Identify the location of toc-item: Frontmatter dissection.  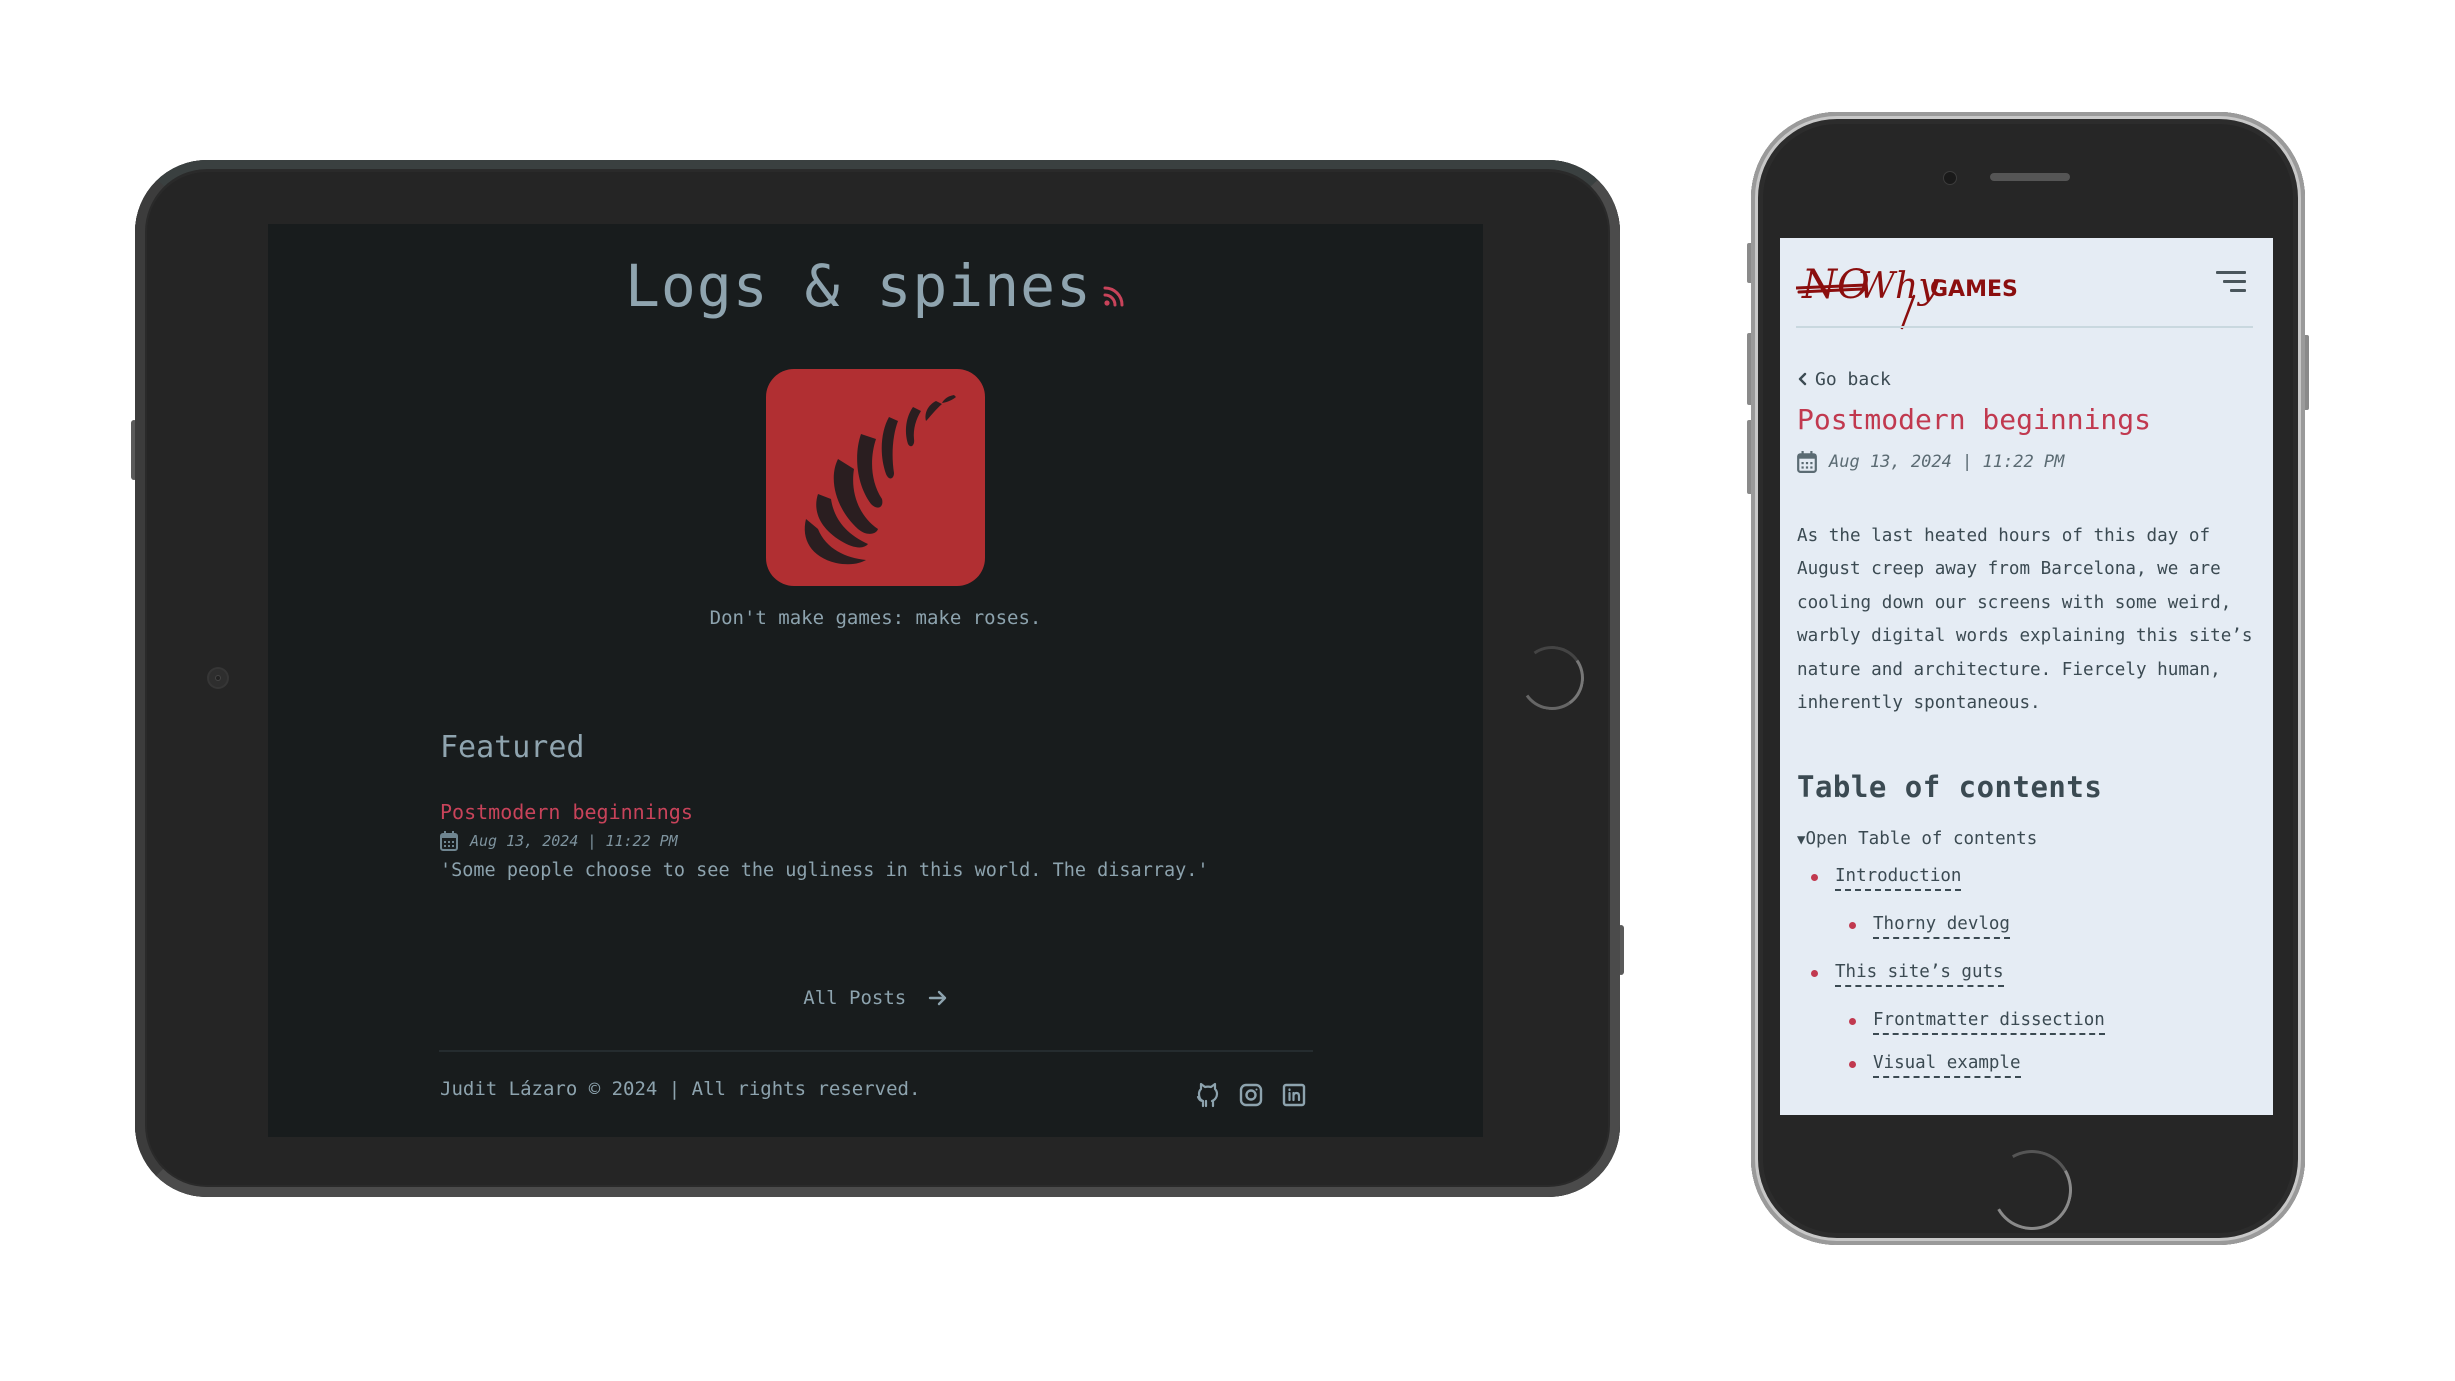
(1977, 1022).